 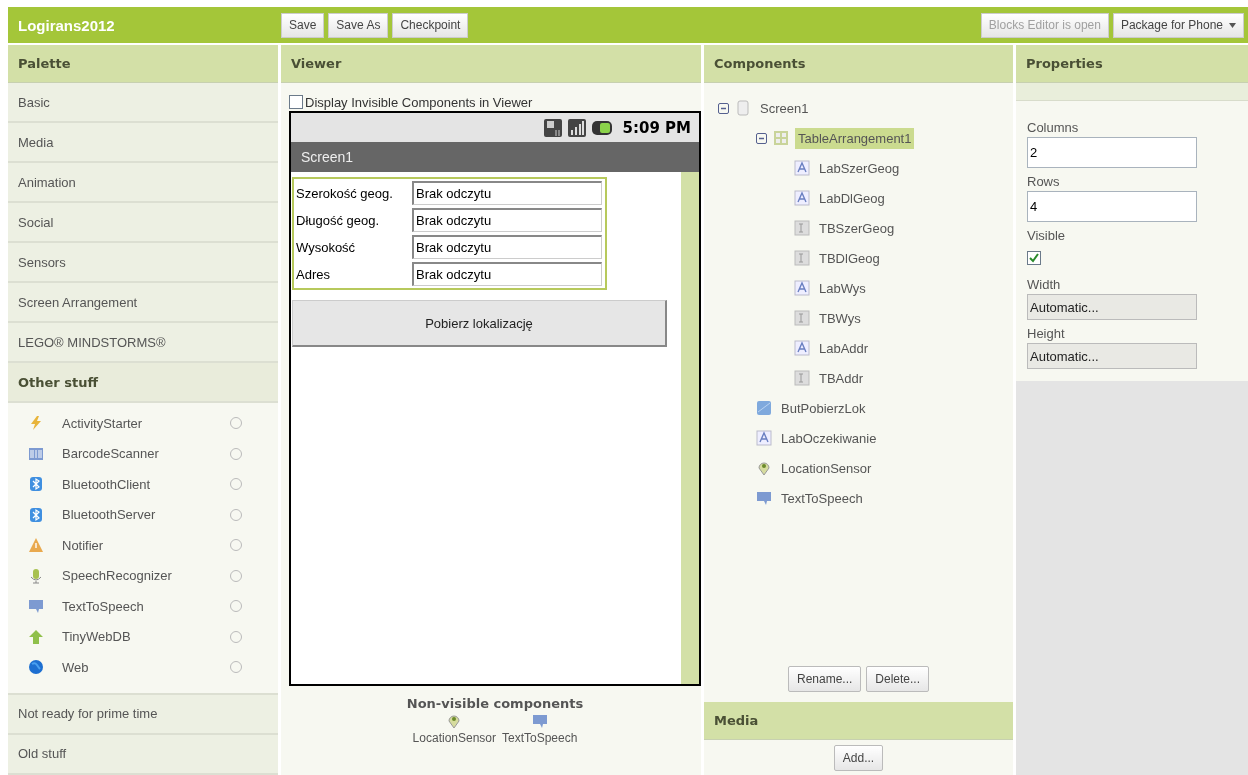 I want to click on property-label: Columns, so click(x=1053, y=128).